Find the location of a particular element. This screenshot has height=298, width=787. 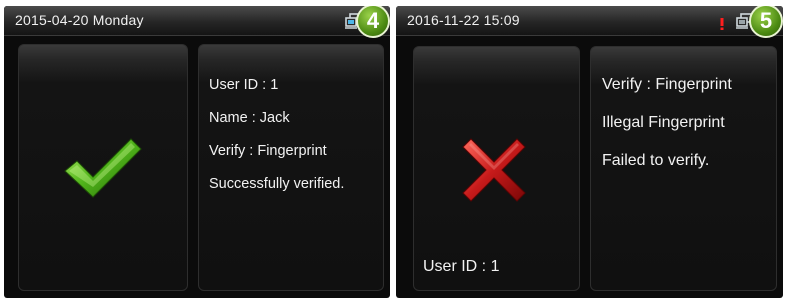

checkmark-icon is located at coordinates (103, 168).